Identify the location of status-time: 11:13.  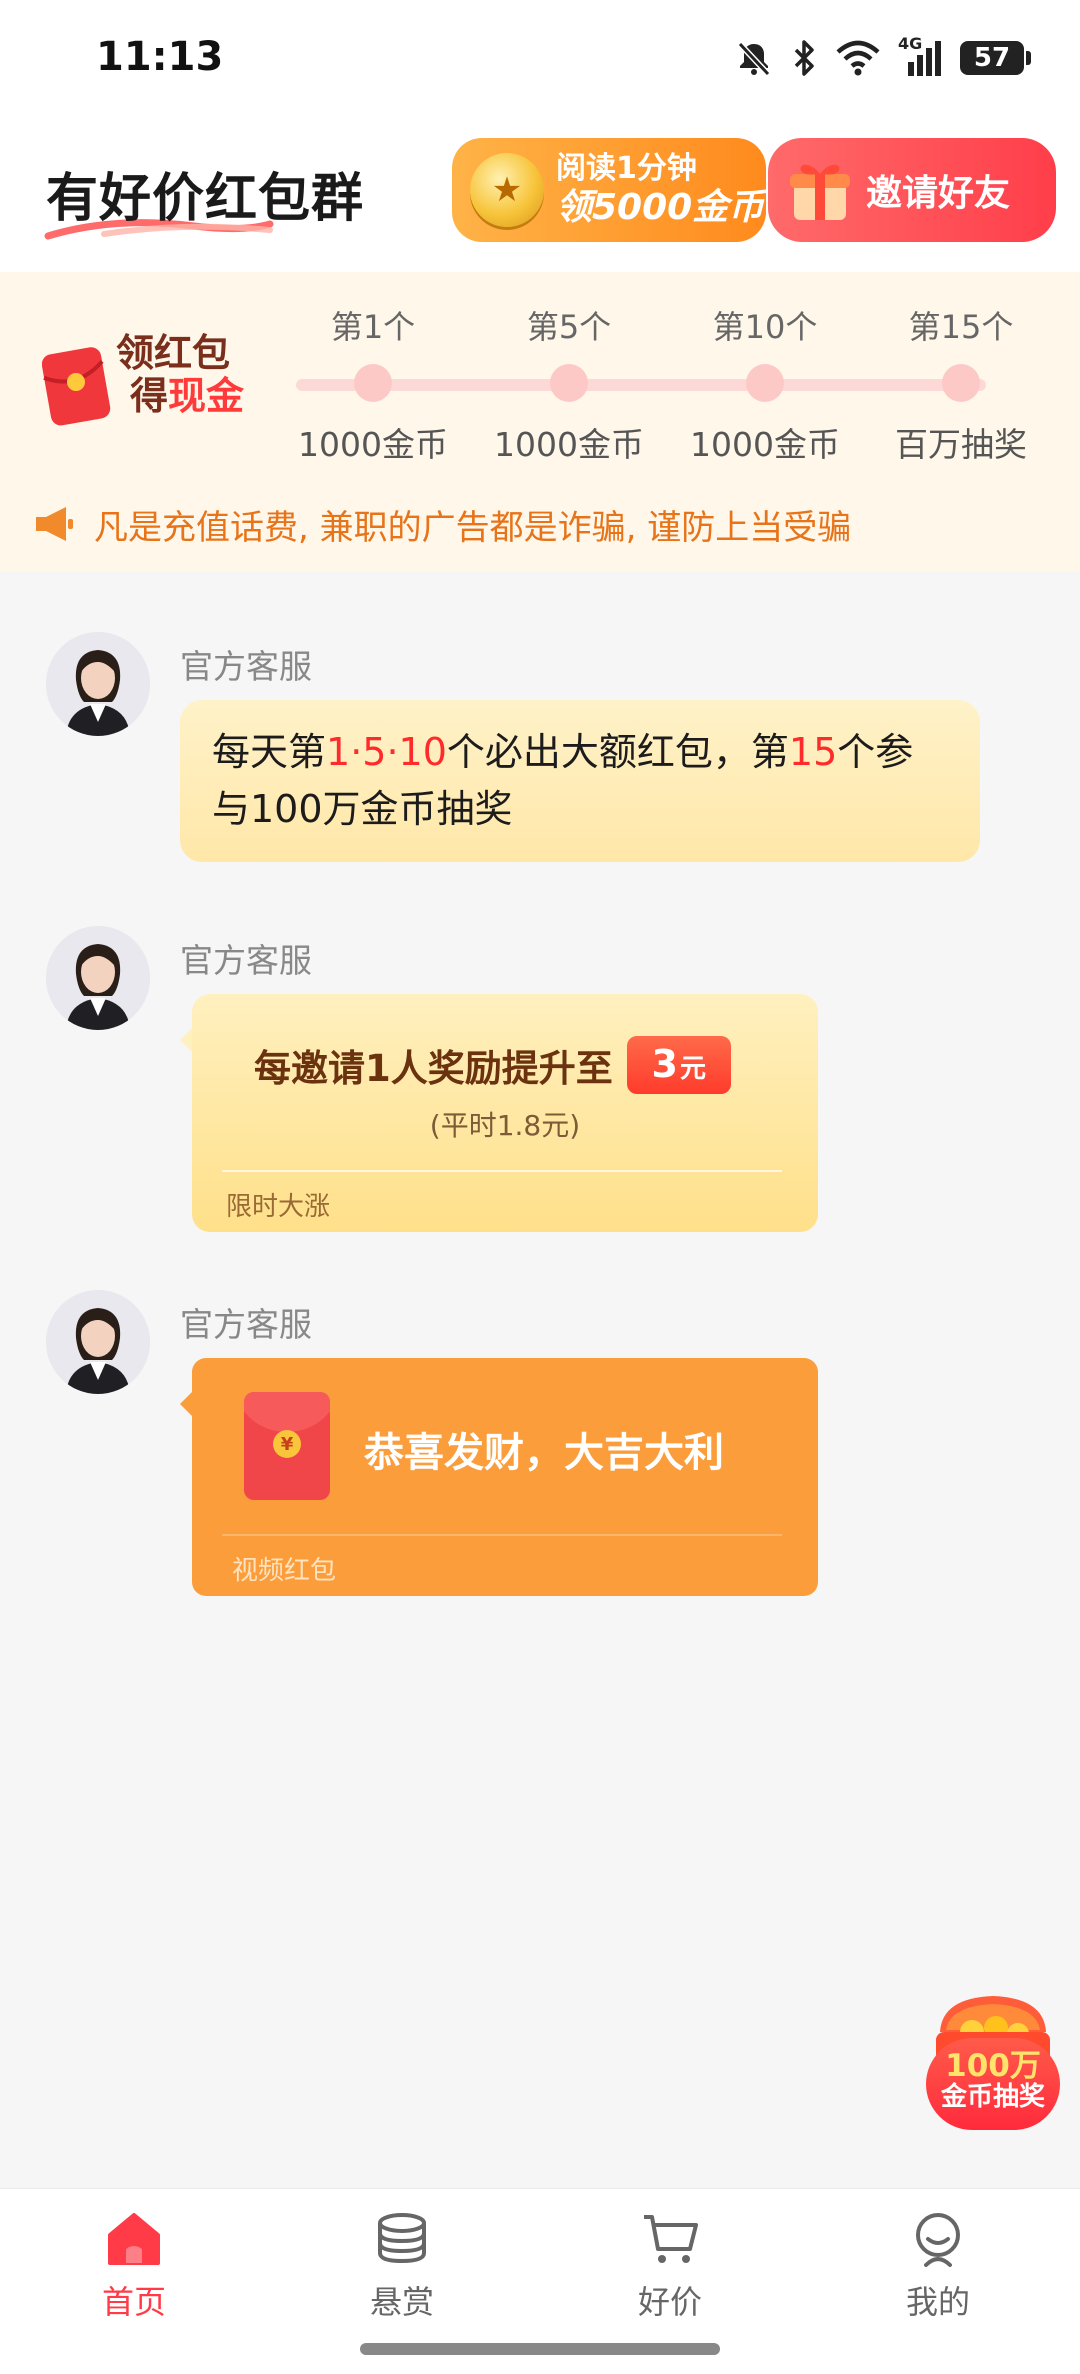
(160, 57).